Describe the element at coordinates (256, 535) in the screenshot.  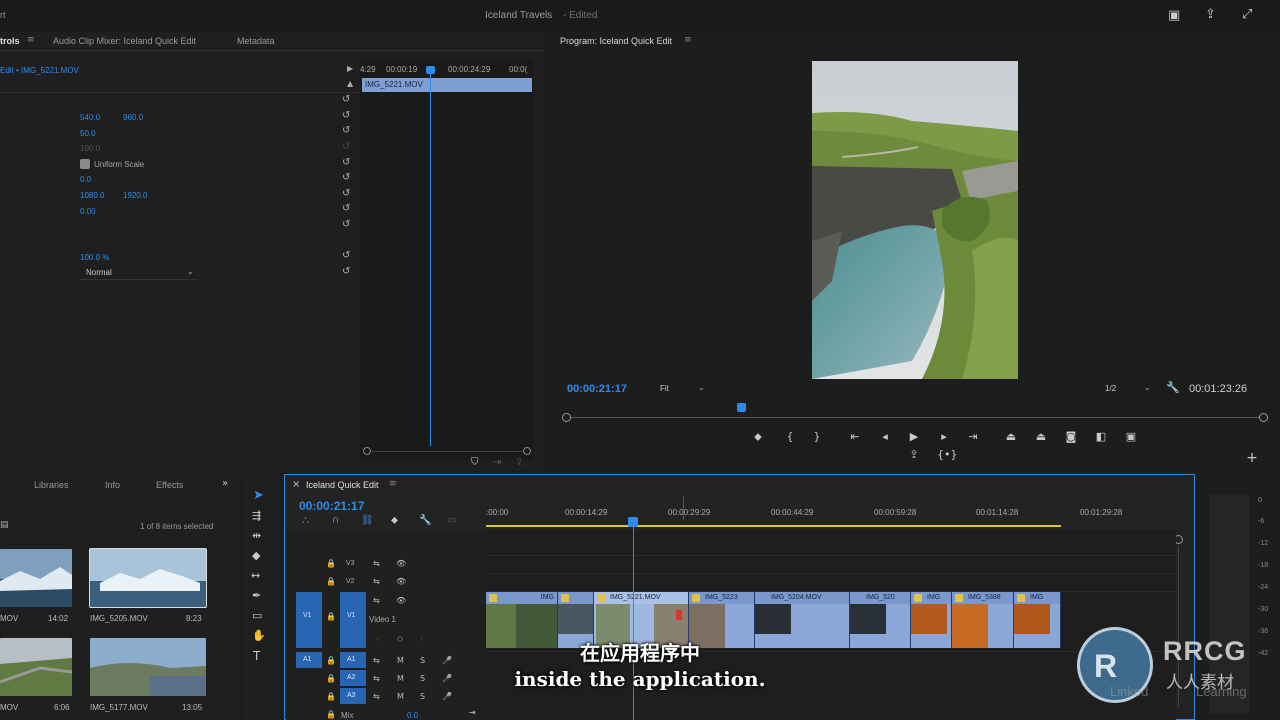
I see `ripple-edit-tool-icon: ⇹` at that location.